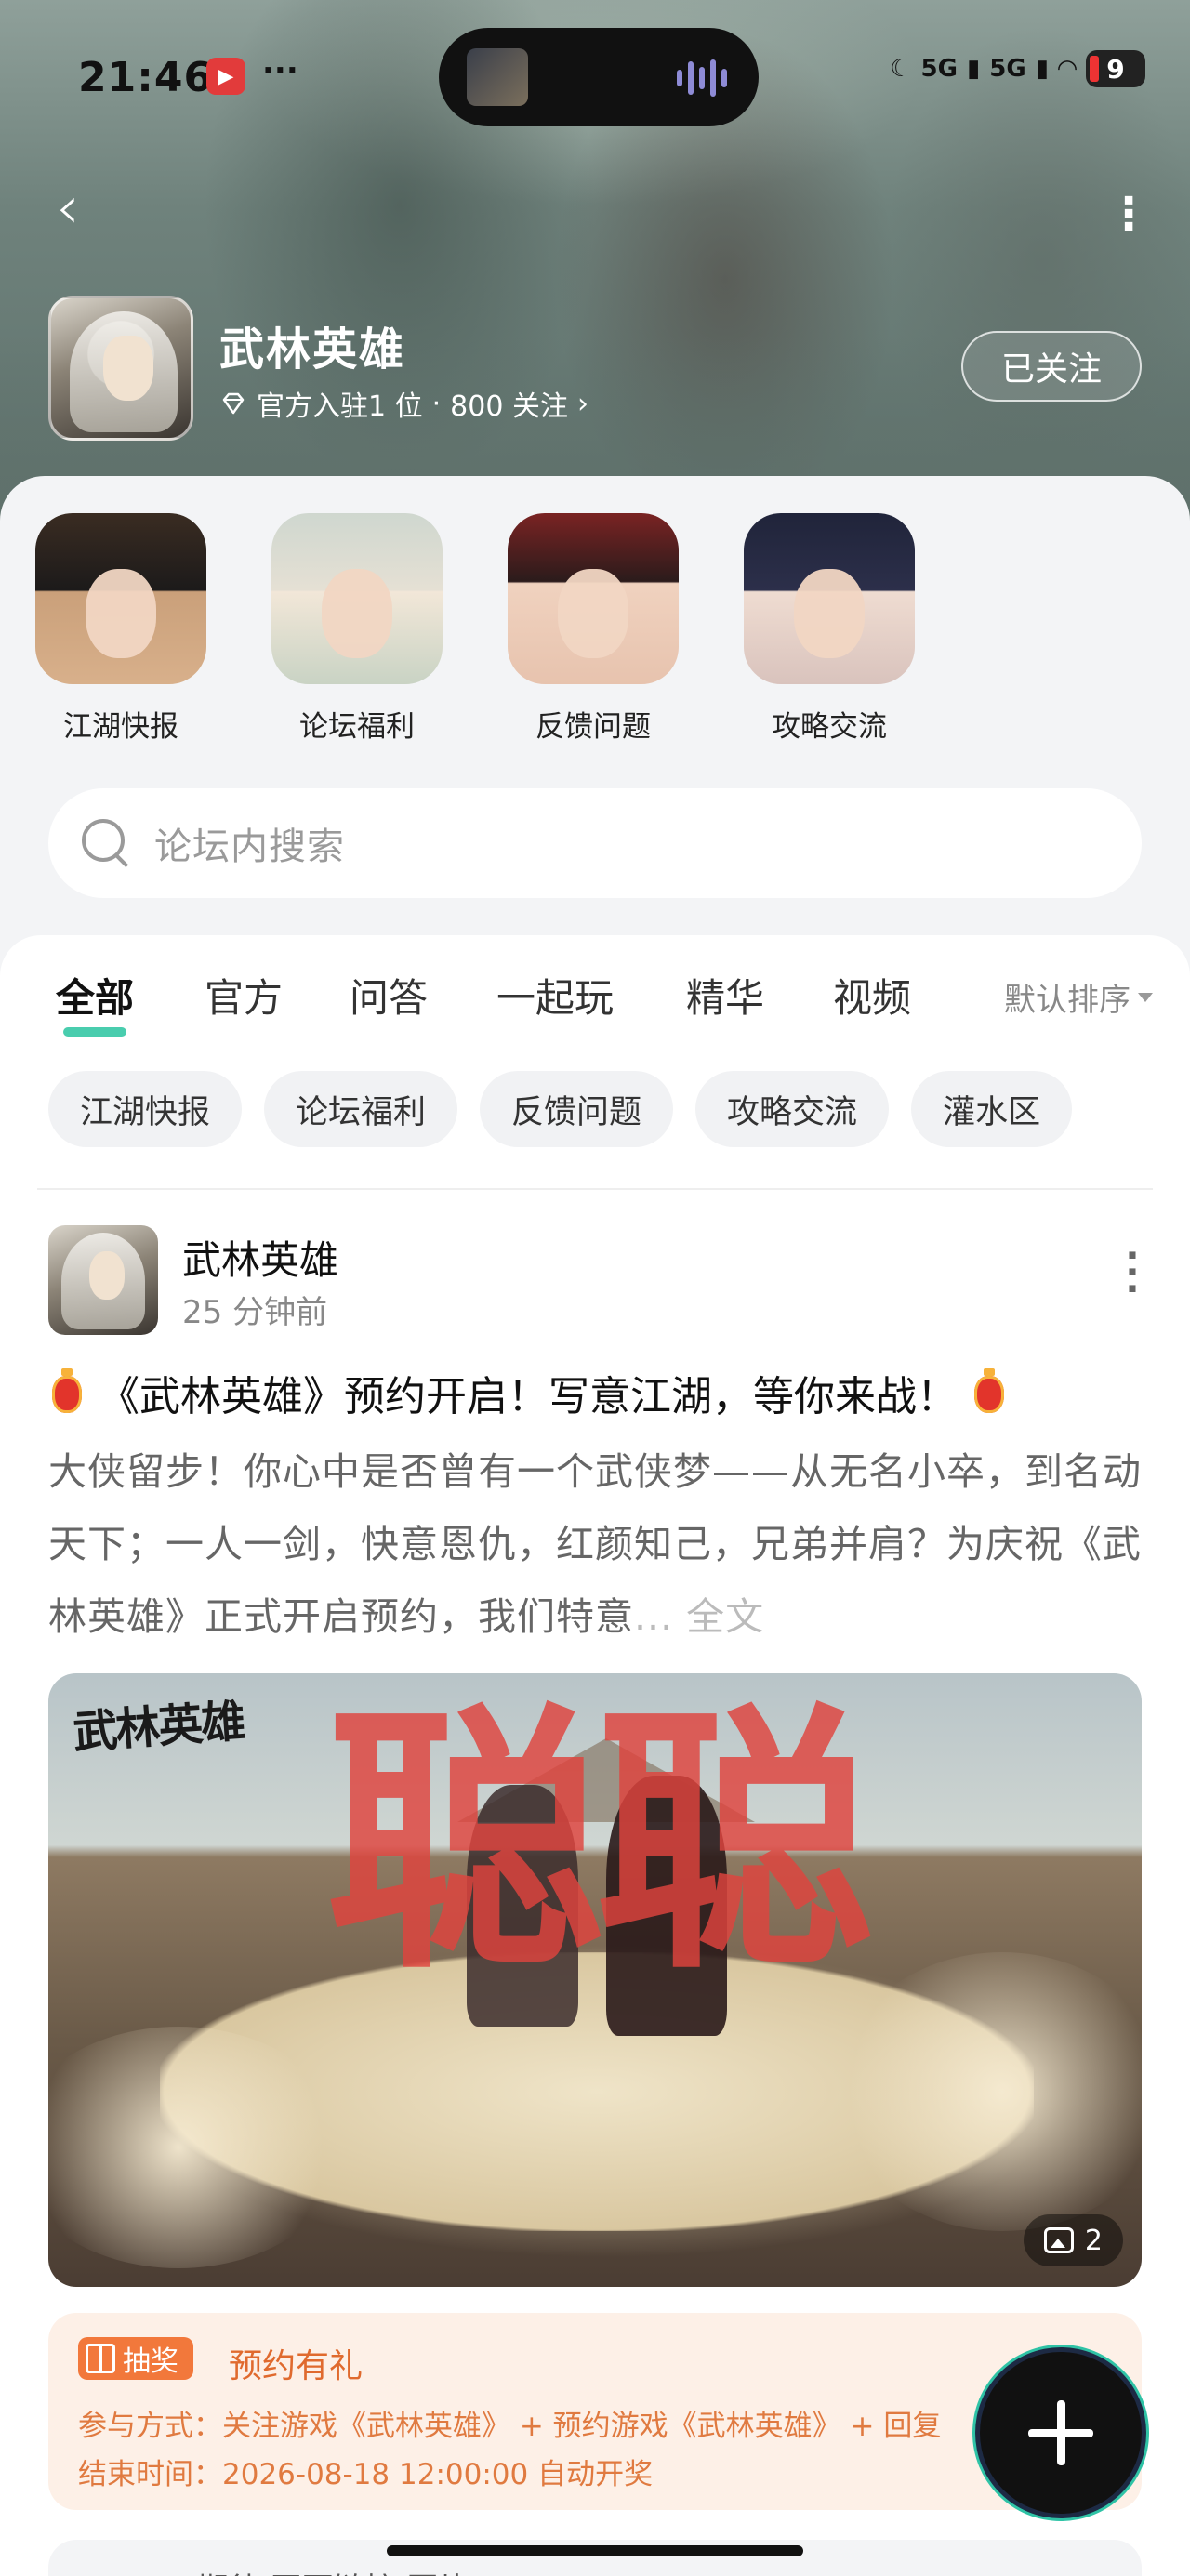 Image resolution: width=1190 pixels, height=2576 pixels. Describe the element at coordinates (509, 406) in the screenshot. I see `follower-count: 800 关注` at that location.